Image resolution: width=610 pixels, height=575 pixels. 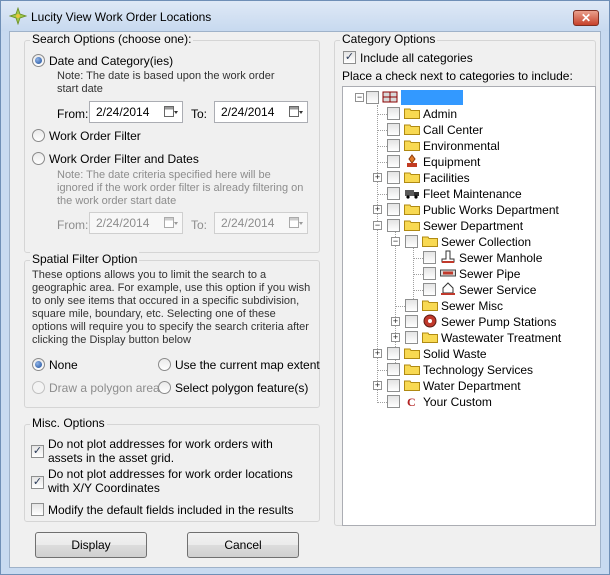 What do you see at coordinates (463, 210) in the screenshot?
I see `tree-item-public-works: + Public Works Department` at bounding box center [463, 210].